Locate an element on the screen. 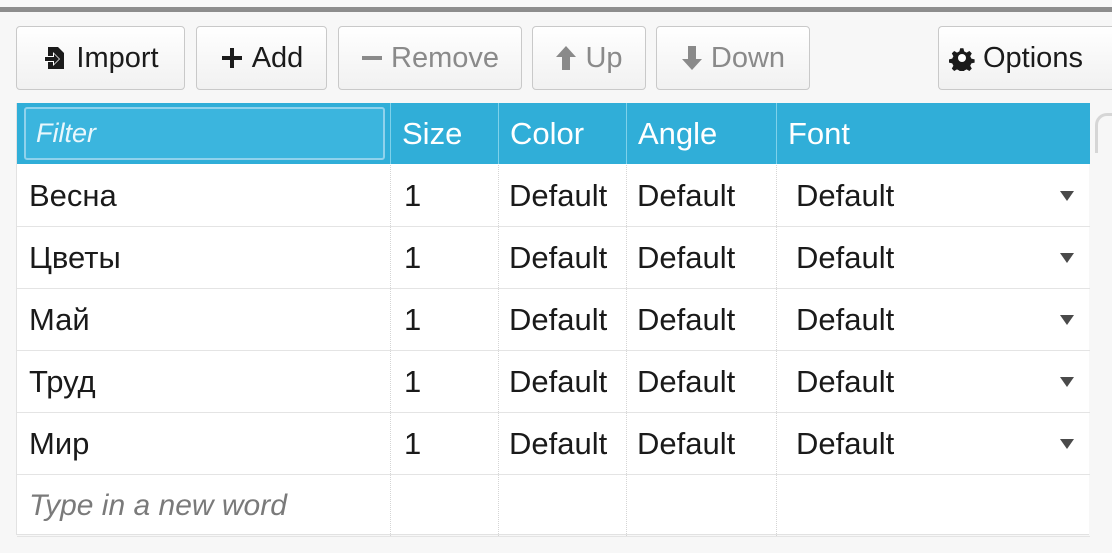 This screenshot has height=553, width=1112. new-word-input: Type in a new word is located at coordinates (204, 505).